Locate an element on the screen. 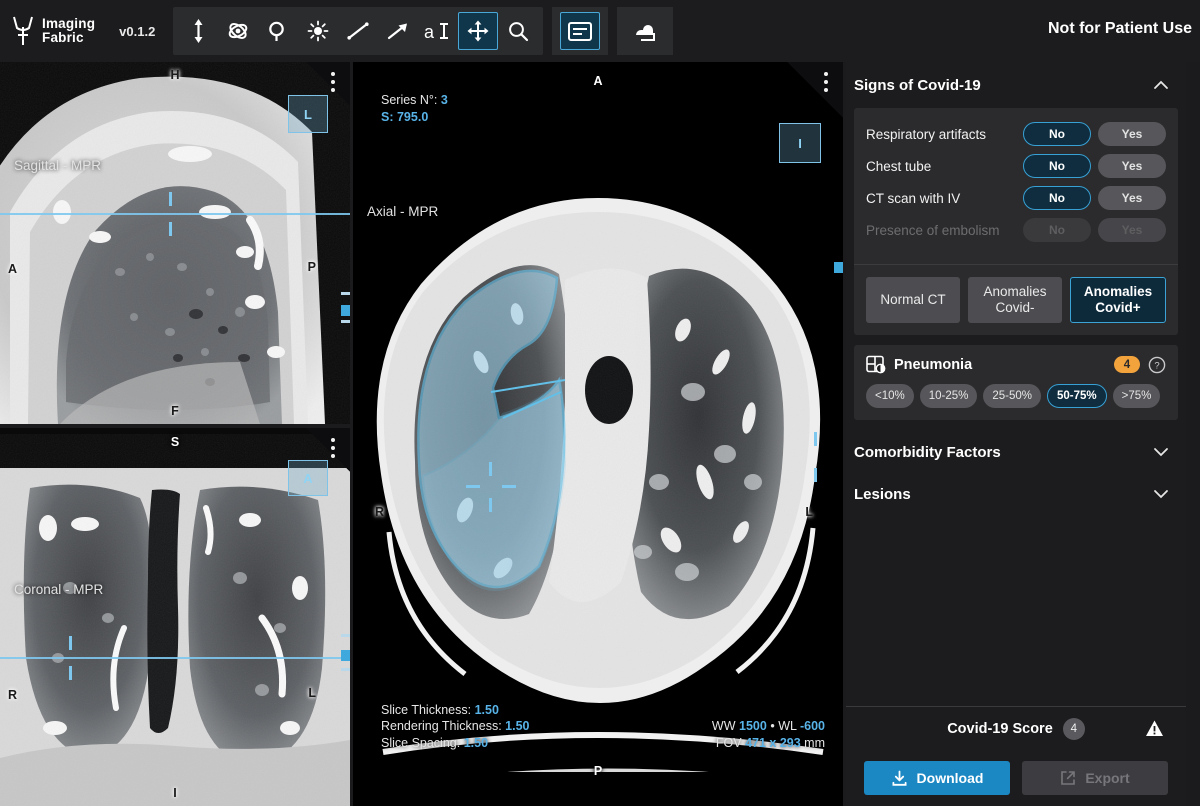 The height and width of the screenshot is (806, 1200). length-measure-icon is located at coordinates (358, 31).